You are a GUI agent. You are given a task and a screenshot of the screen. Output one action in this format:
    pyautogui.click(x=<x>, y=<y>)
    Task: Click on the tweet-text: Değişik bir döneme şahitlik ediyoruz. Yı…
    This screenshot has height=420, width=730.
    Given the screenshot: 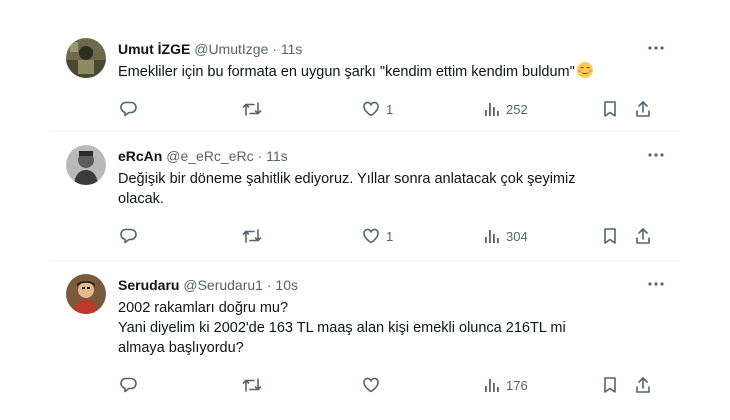 What is the action you would take?
    pyautogui.click(x=388, y=189)
    